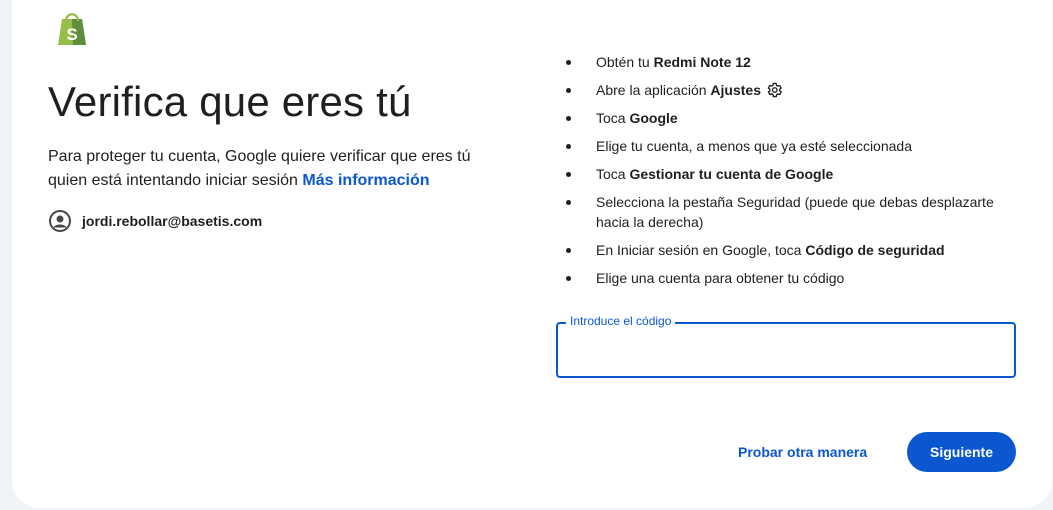  What do you see at coordinates (60, 221) in the screenshot?
I see `account-circle-icon` at bounding box center [60, 221].